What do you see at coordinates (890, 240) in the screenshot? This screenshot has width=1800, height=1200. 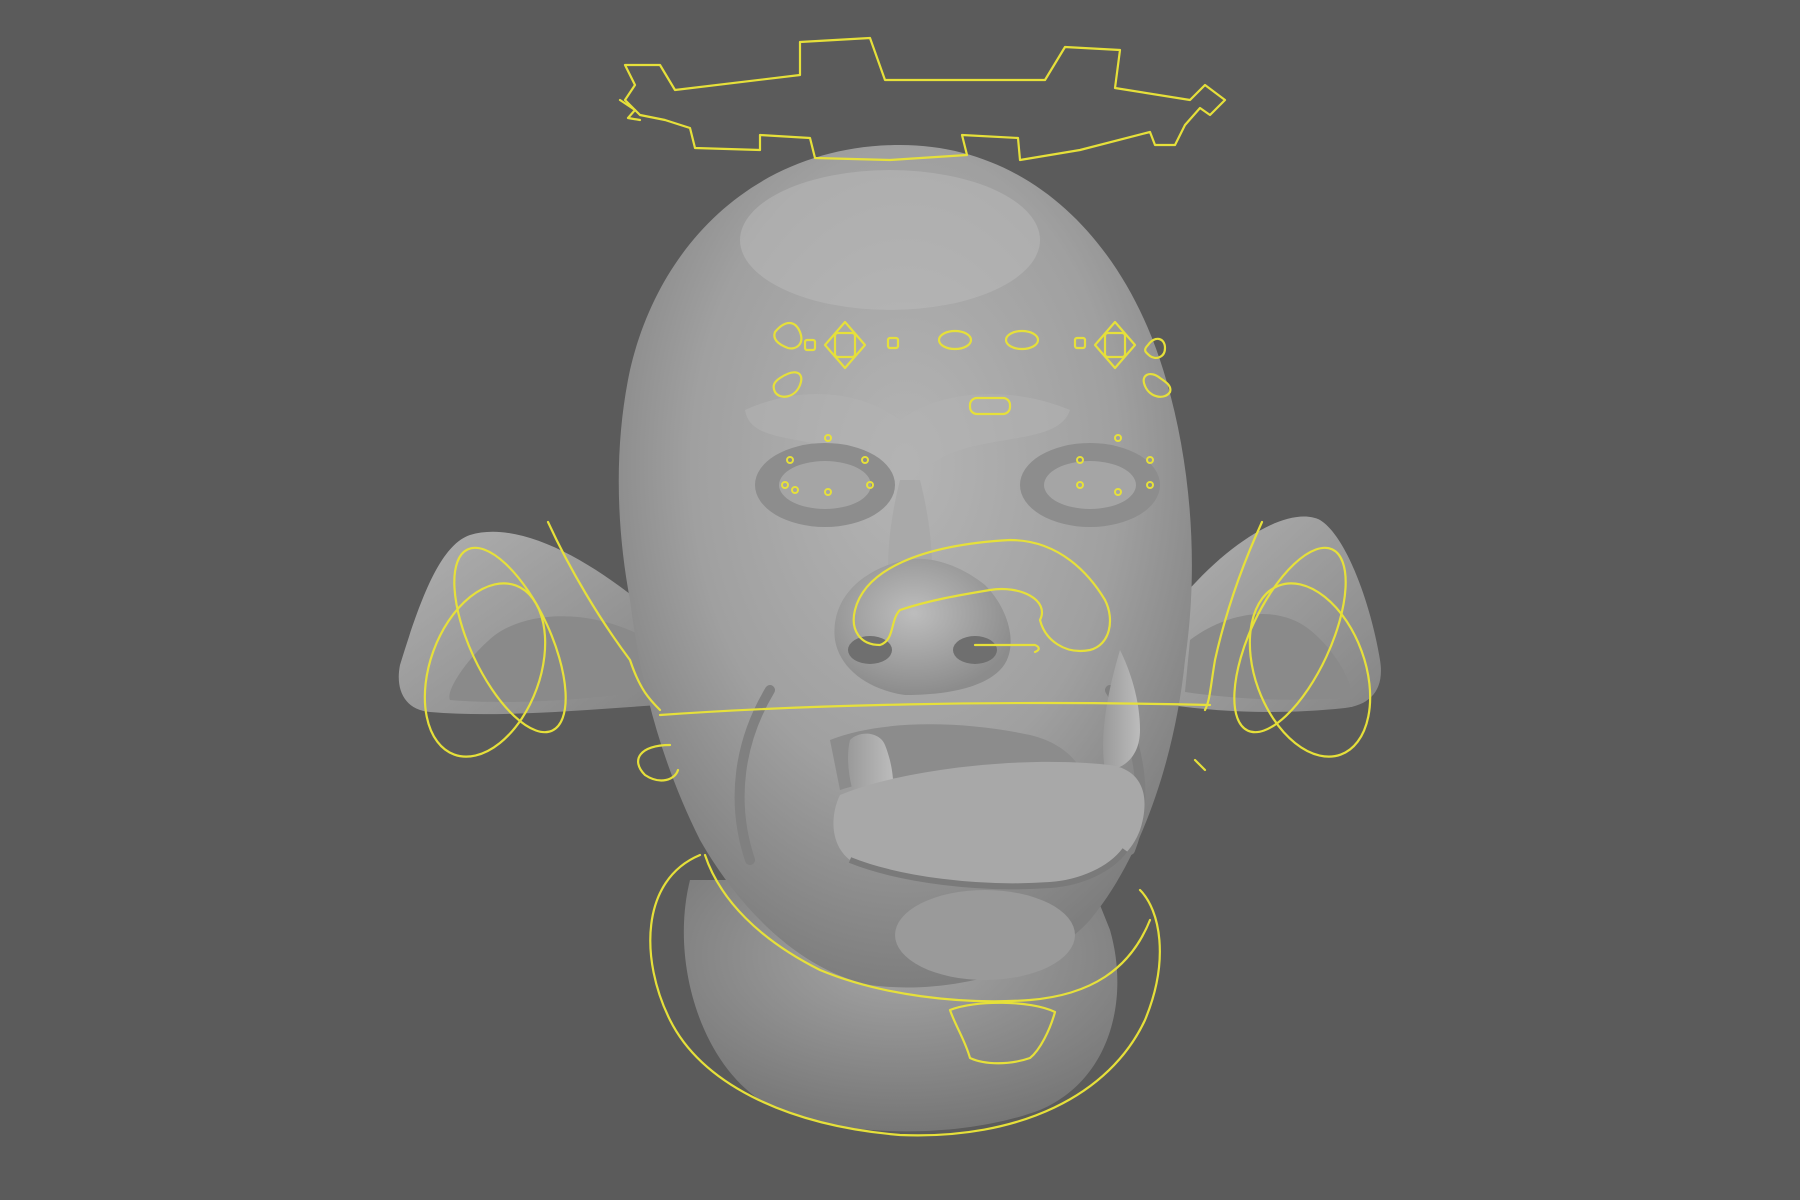 I see `skull-highlight` at bounding box center [890, 240].